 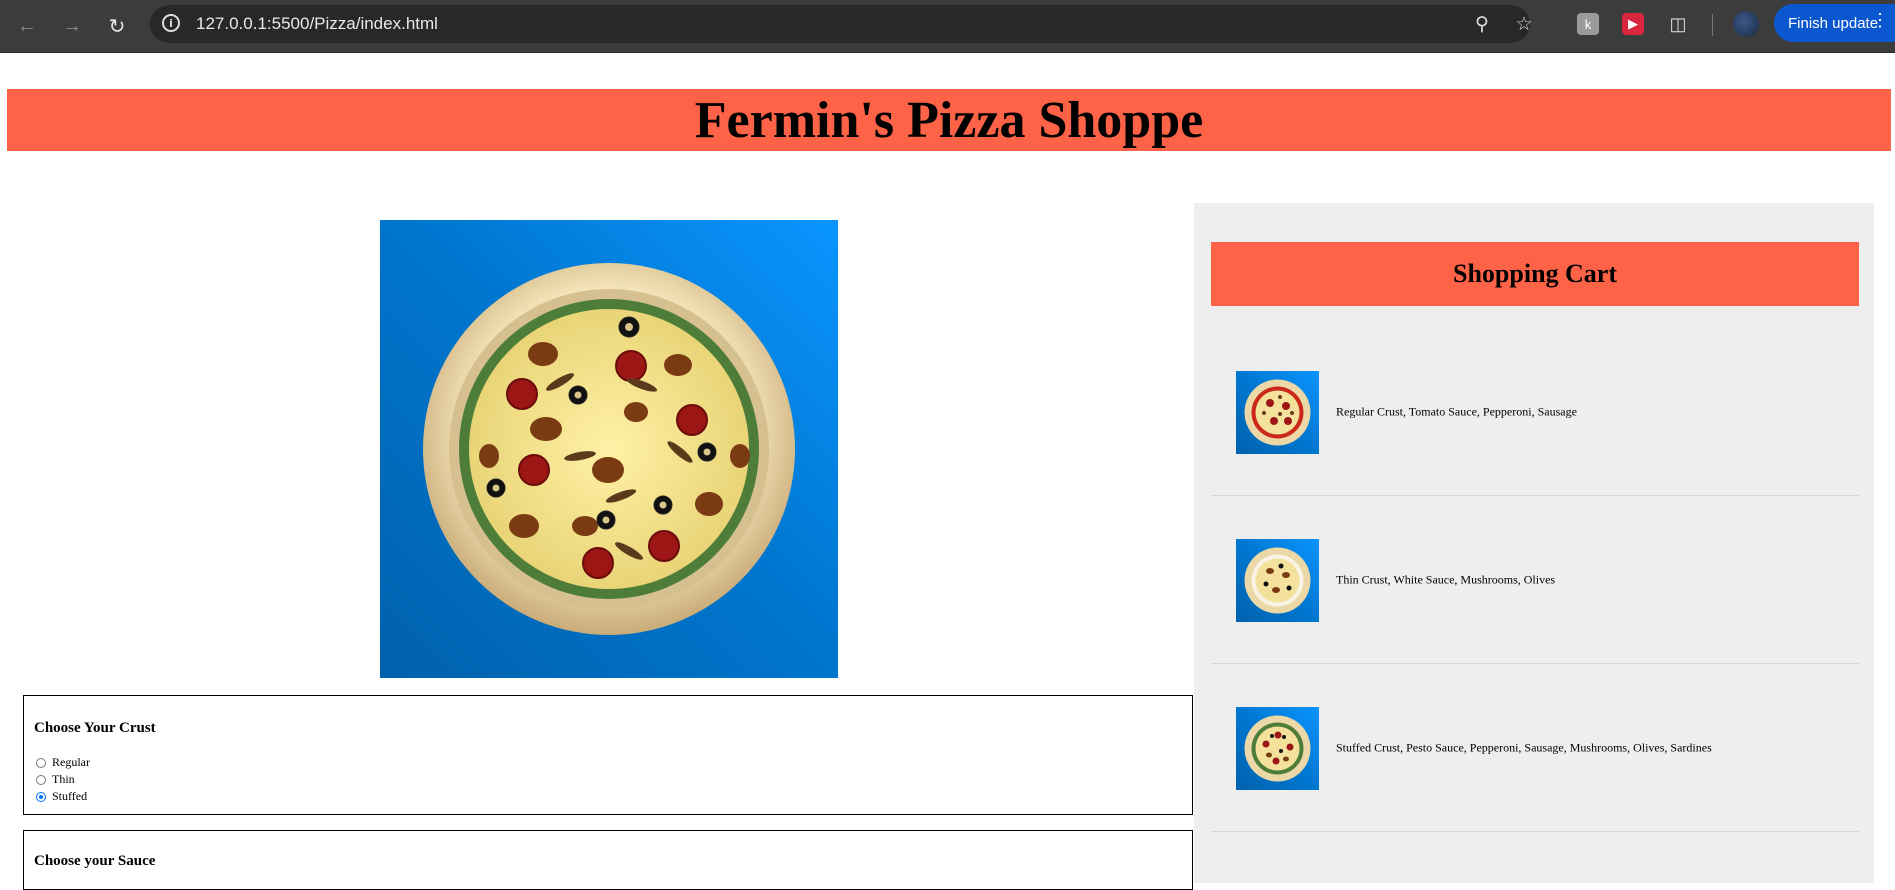 I want to click on crust-option-thin: Thin, so click(x=55, y=779).